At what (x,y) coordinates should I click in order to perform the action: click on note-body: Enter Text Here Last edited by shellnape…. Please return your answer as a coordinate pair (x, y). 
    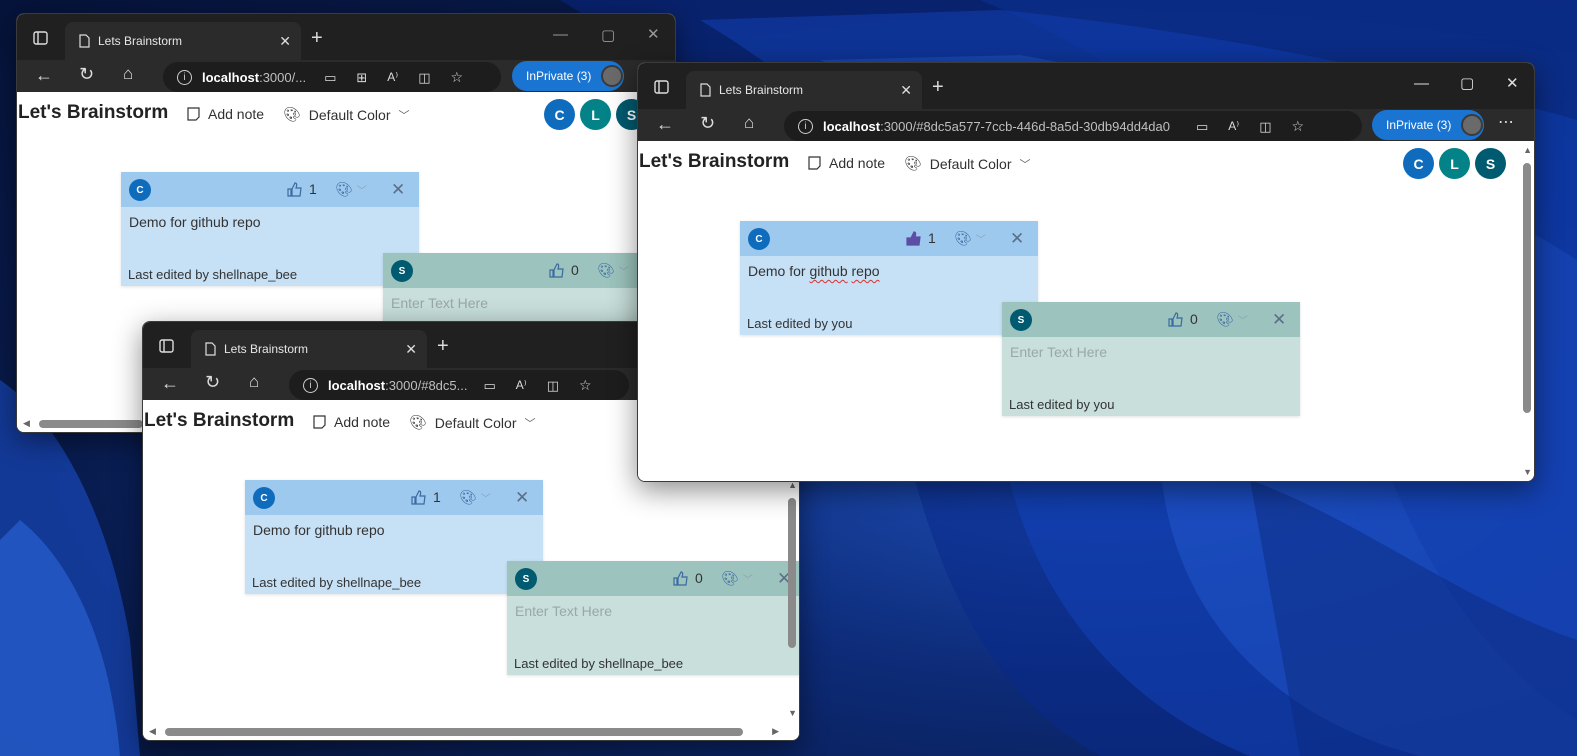
    Looking at the image, I should click on (653, 635).